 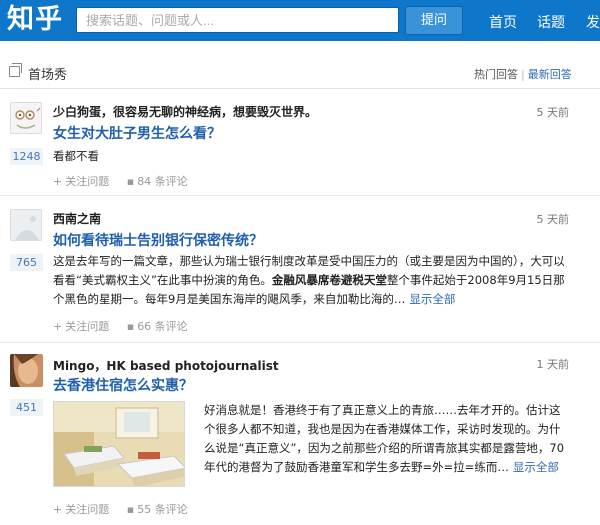 What do you see at coordinates (77, 218) in the screenshot?
I see `author-name: 西南之南` at bounding box center [77, 218].